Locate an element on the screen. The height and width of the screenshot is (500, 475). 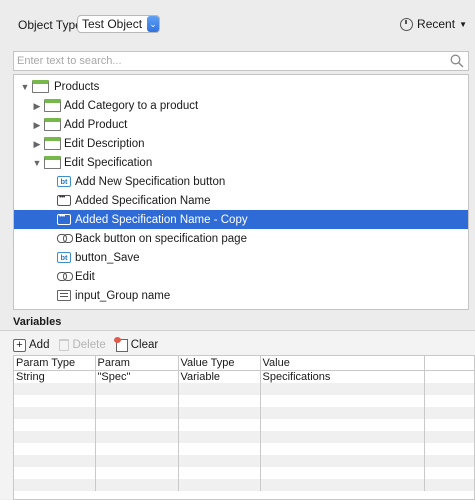
trash-icon is located at coordinates (64, 345).